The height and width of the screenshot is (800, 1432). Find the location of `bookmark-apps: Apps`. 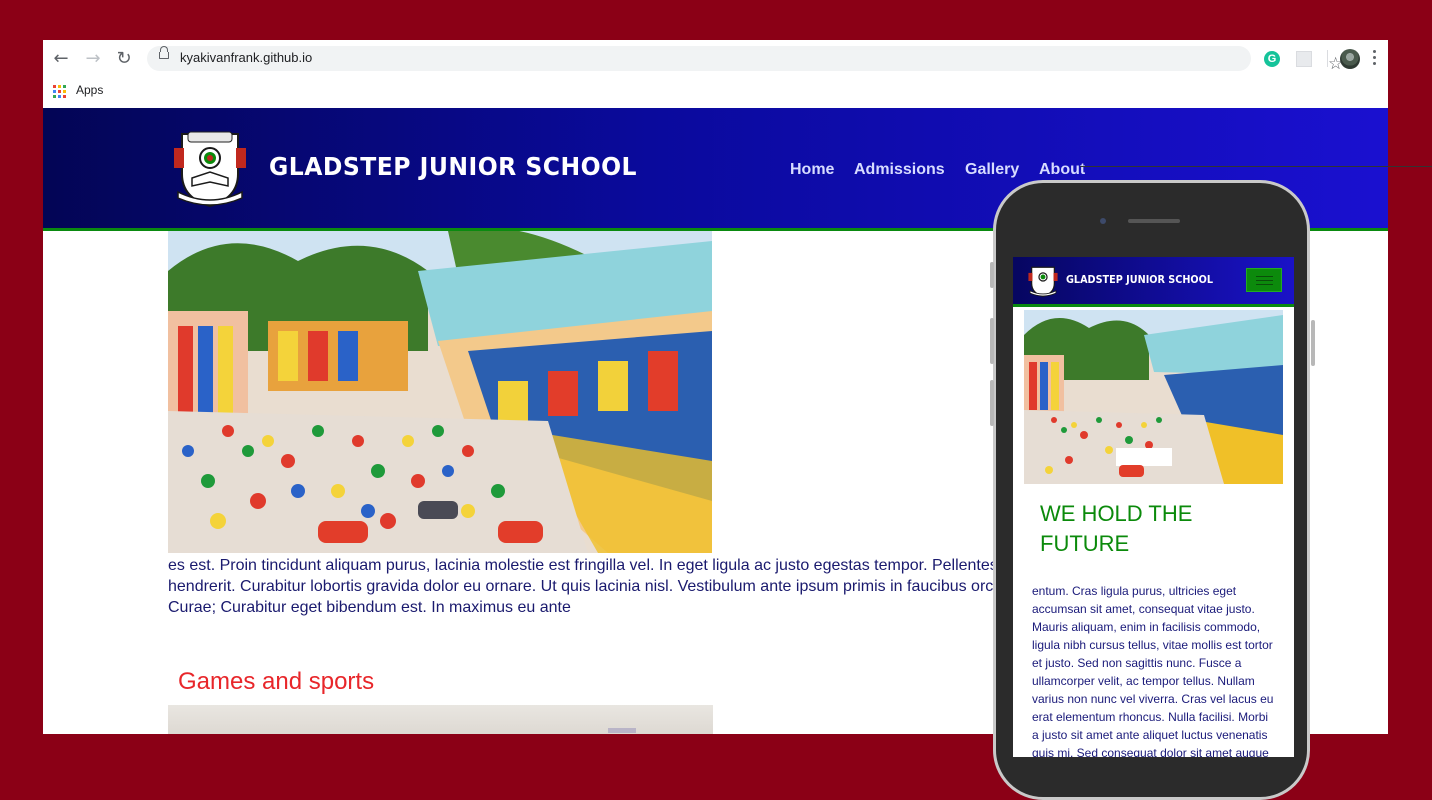

bookmark-apps: Apps is located at coordinates (89, 90).